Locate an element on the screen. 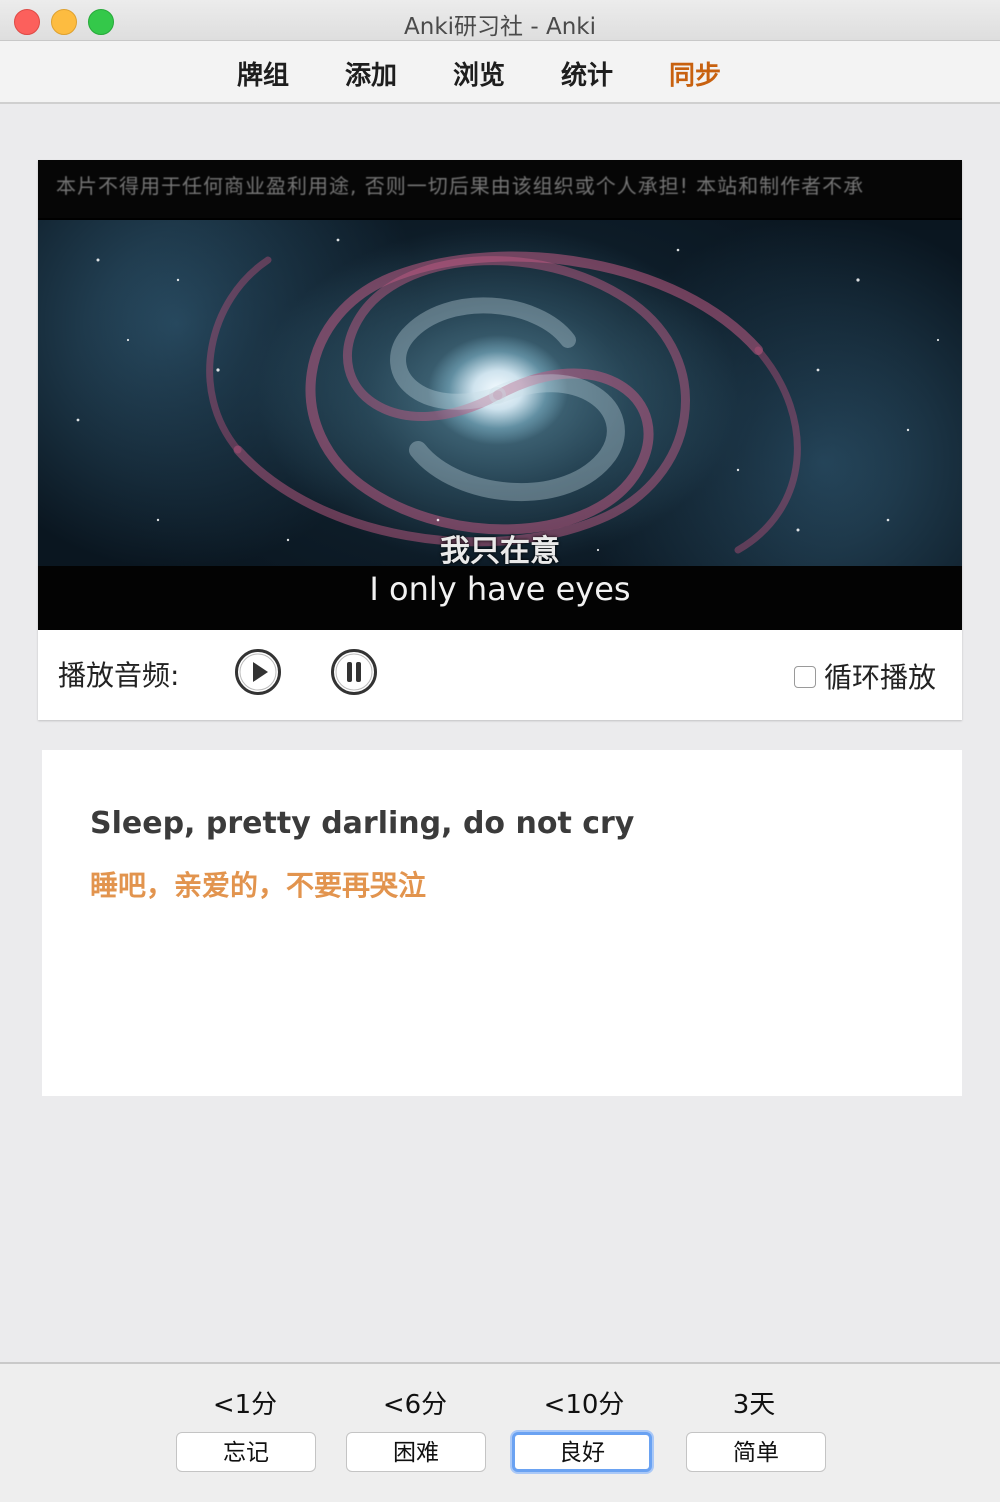 The height and width of the screenshot is (1502, 1000). loop-checkbox is located at coordinates (805, 677).